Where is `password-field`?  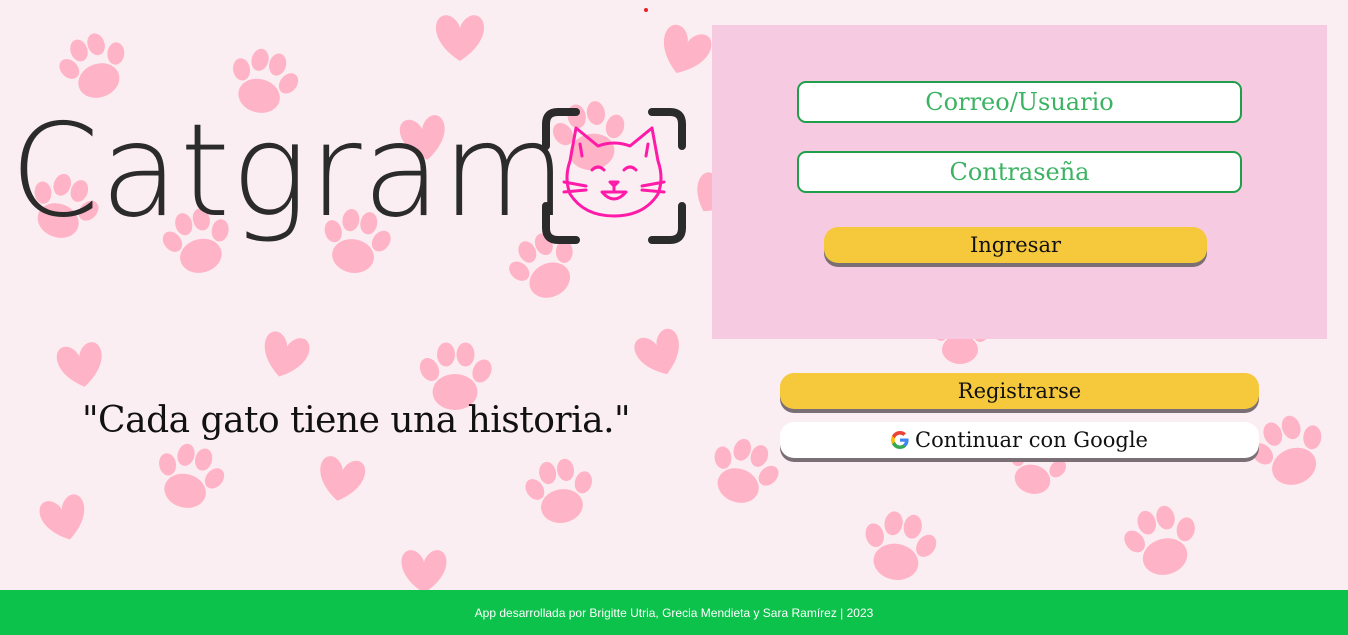
password-field is located at coordinates (1019, 172).